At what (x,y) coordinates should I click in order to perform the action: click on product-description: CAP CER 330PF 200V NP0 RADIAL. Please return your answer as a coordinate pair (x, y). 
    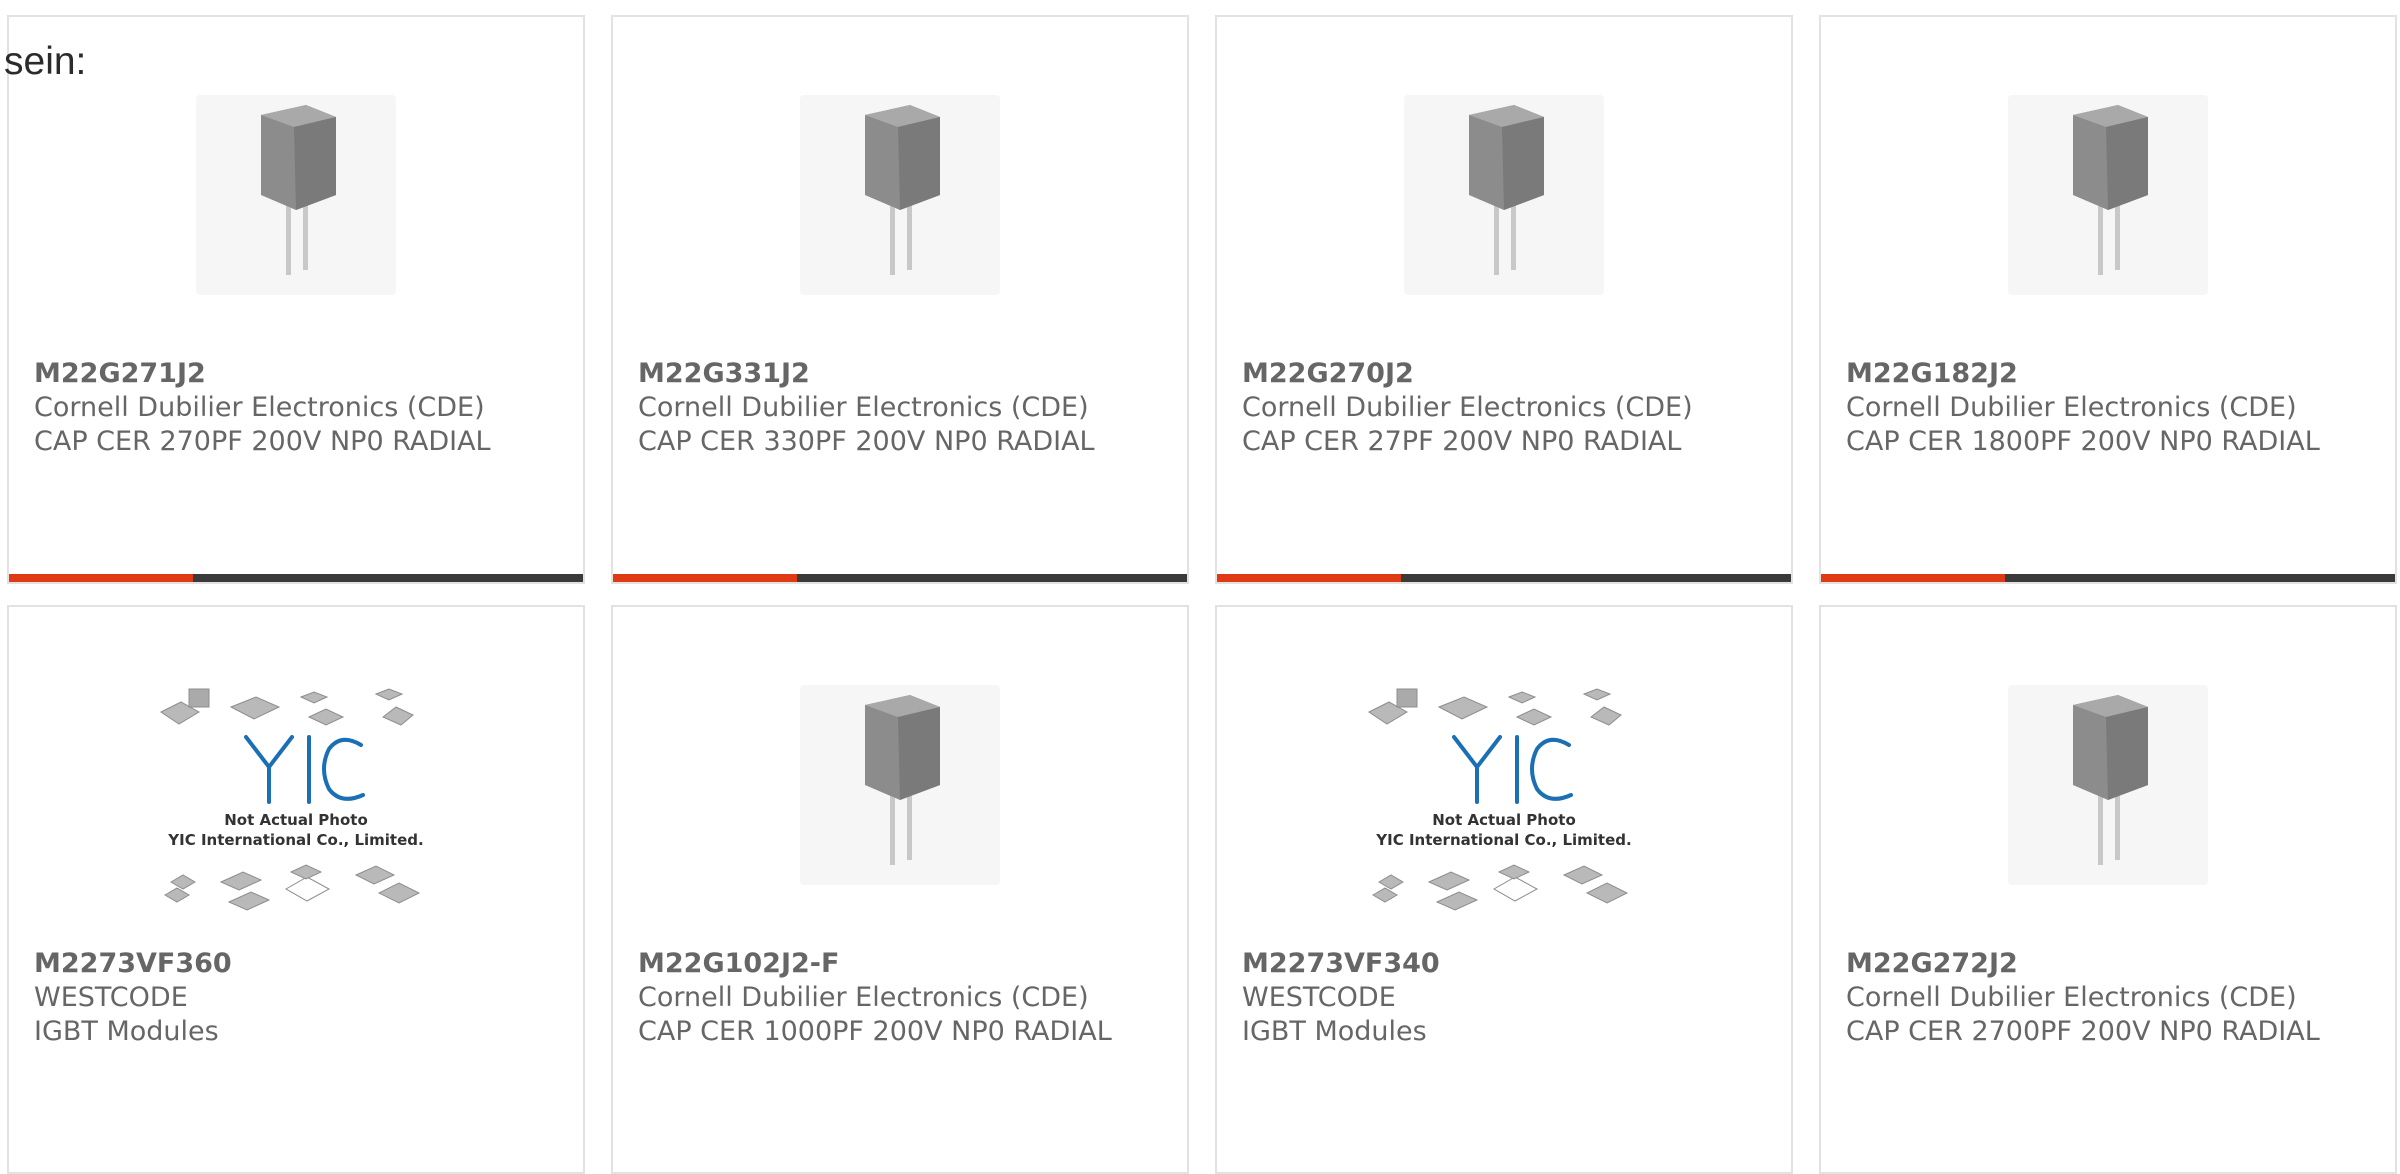
    Looking at the image, I should click on (866, 441).